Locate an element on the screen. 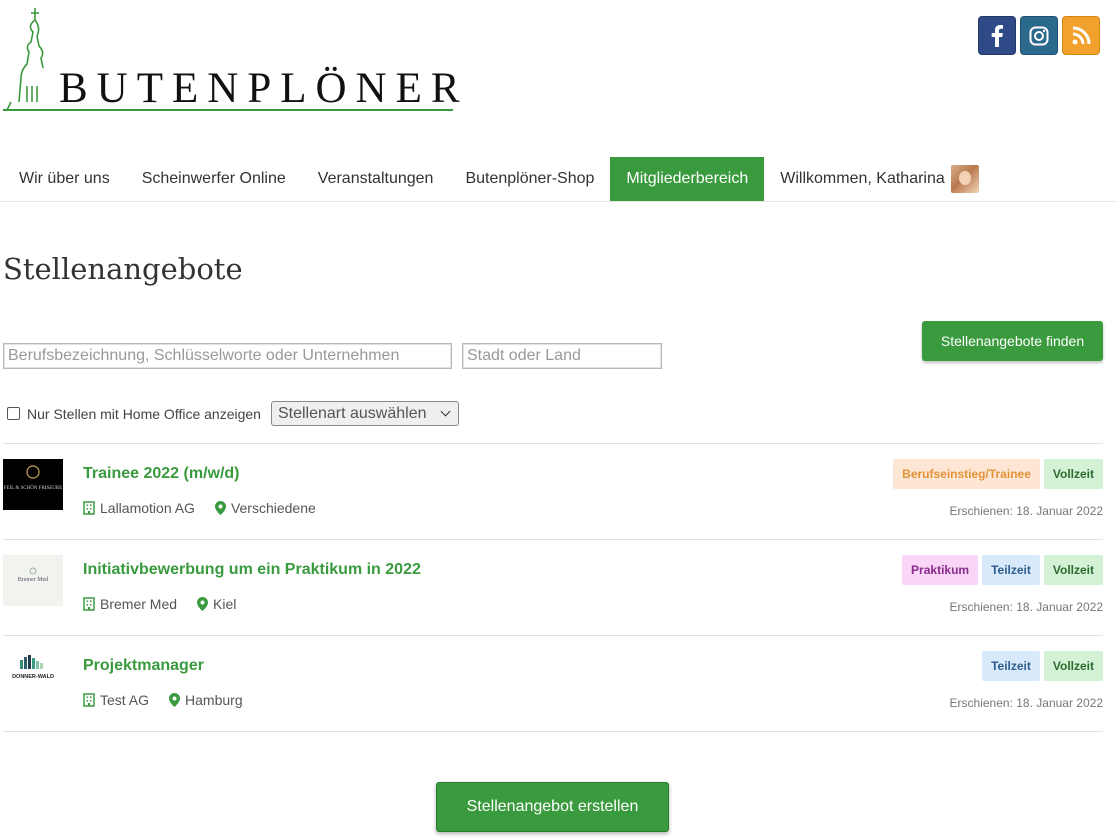 This screenshot has height=838, width=1117. rss-button is located at coordinates (1081, 35).